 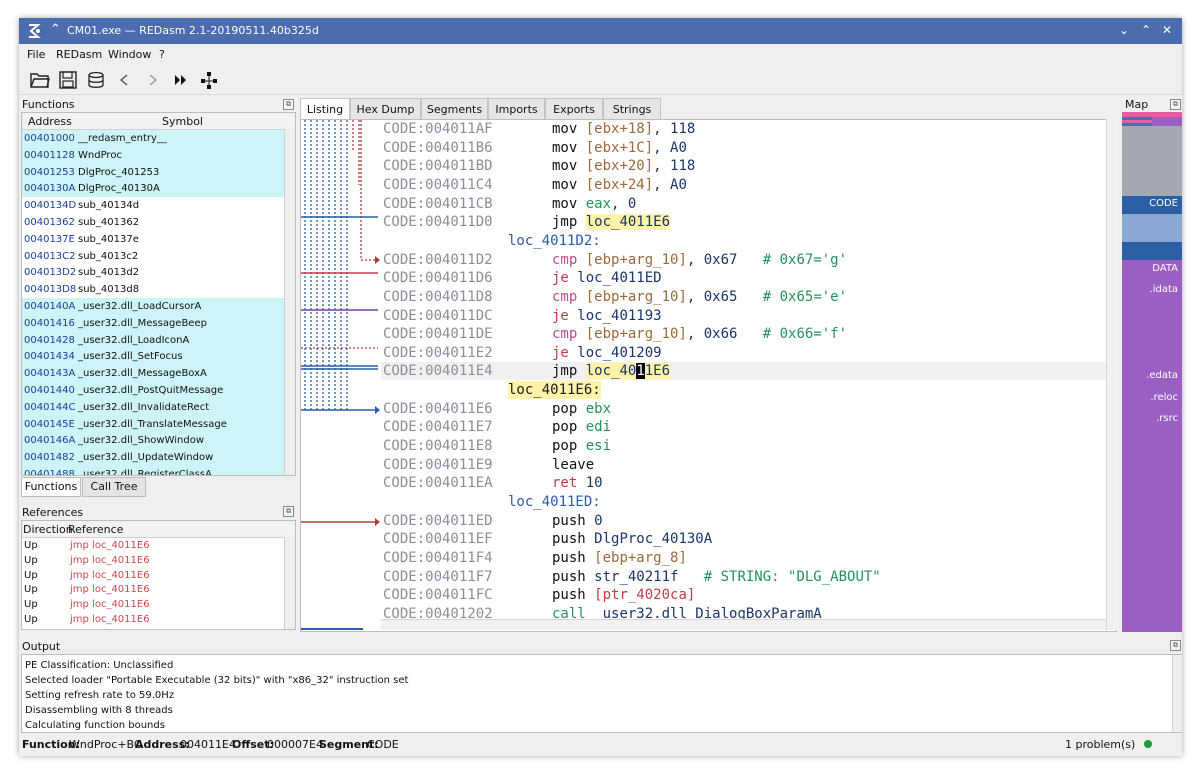 What do you see at coordinates (158, 357) in the screenshot?
I see `function-row: 00401434 _user32.dll_SetFocus` at bounding box center [158, 357].